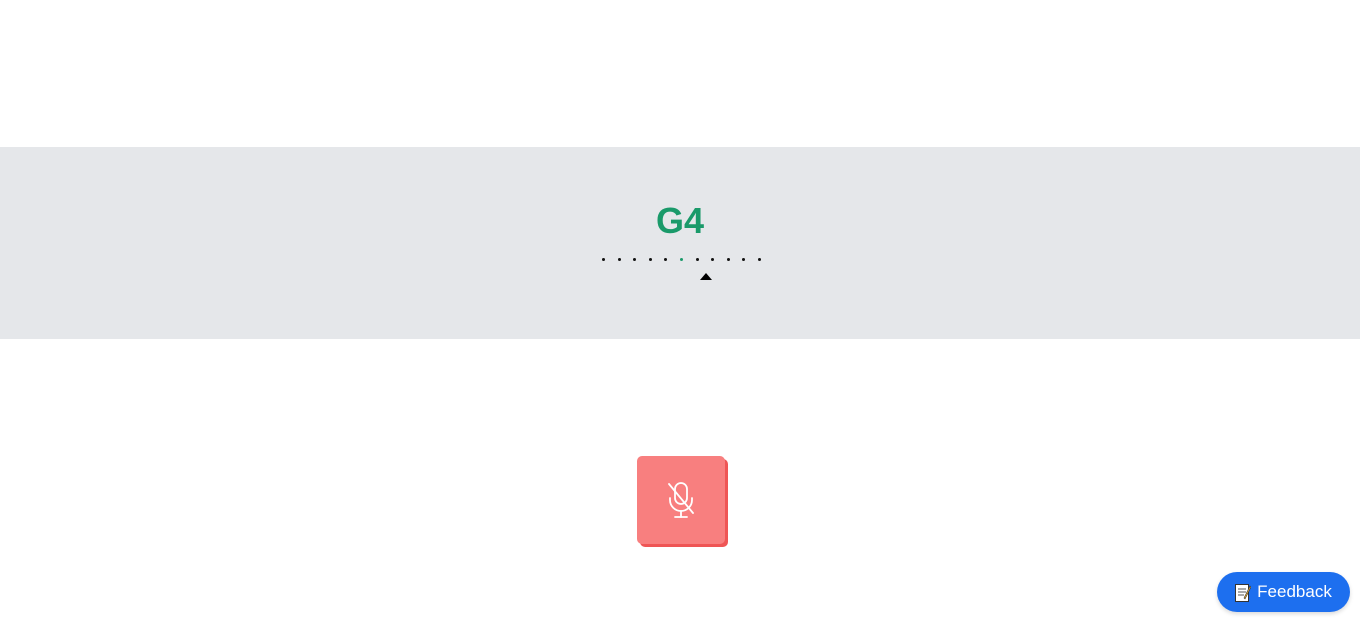  Describe the element at coordinates (680, 220) in the screenshot. I see `note-name: G4` at that location.